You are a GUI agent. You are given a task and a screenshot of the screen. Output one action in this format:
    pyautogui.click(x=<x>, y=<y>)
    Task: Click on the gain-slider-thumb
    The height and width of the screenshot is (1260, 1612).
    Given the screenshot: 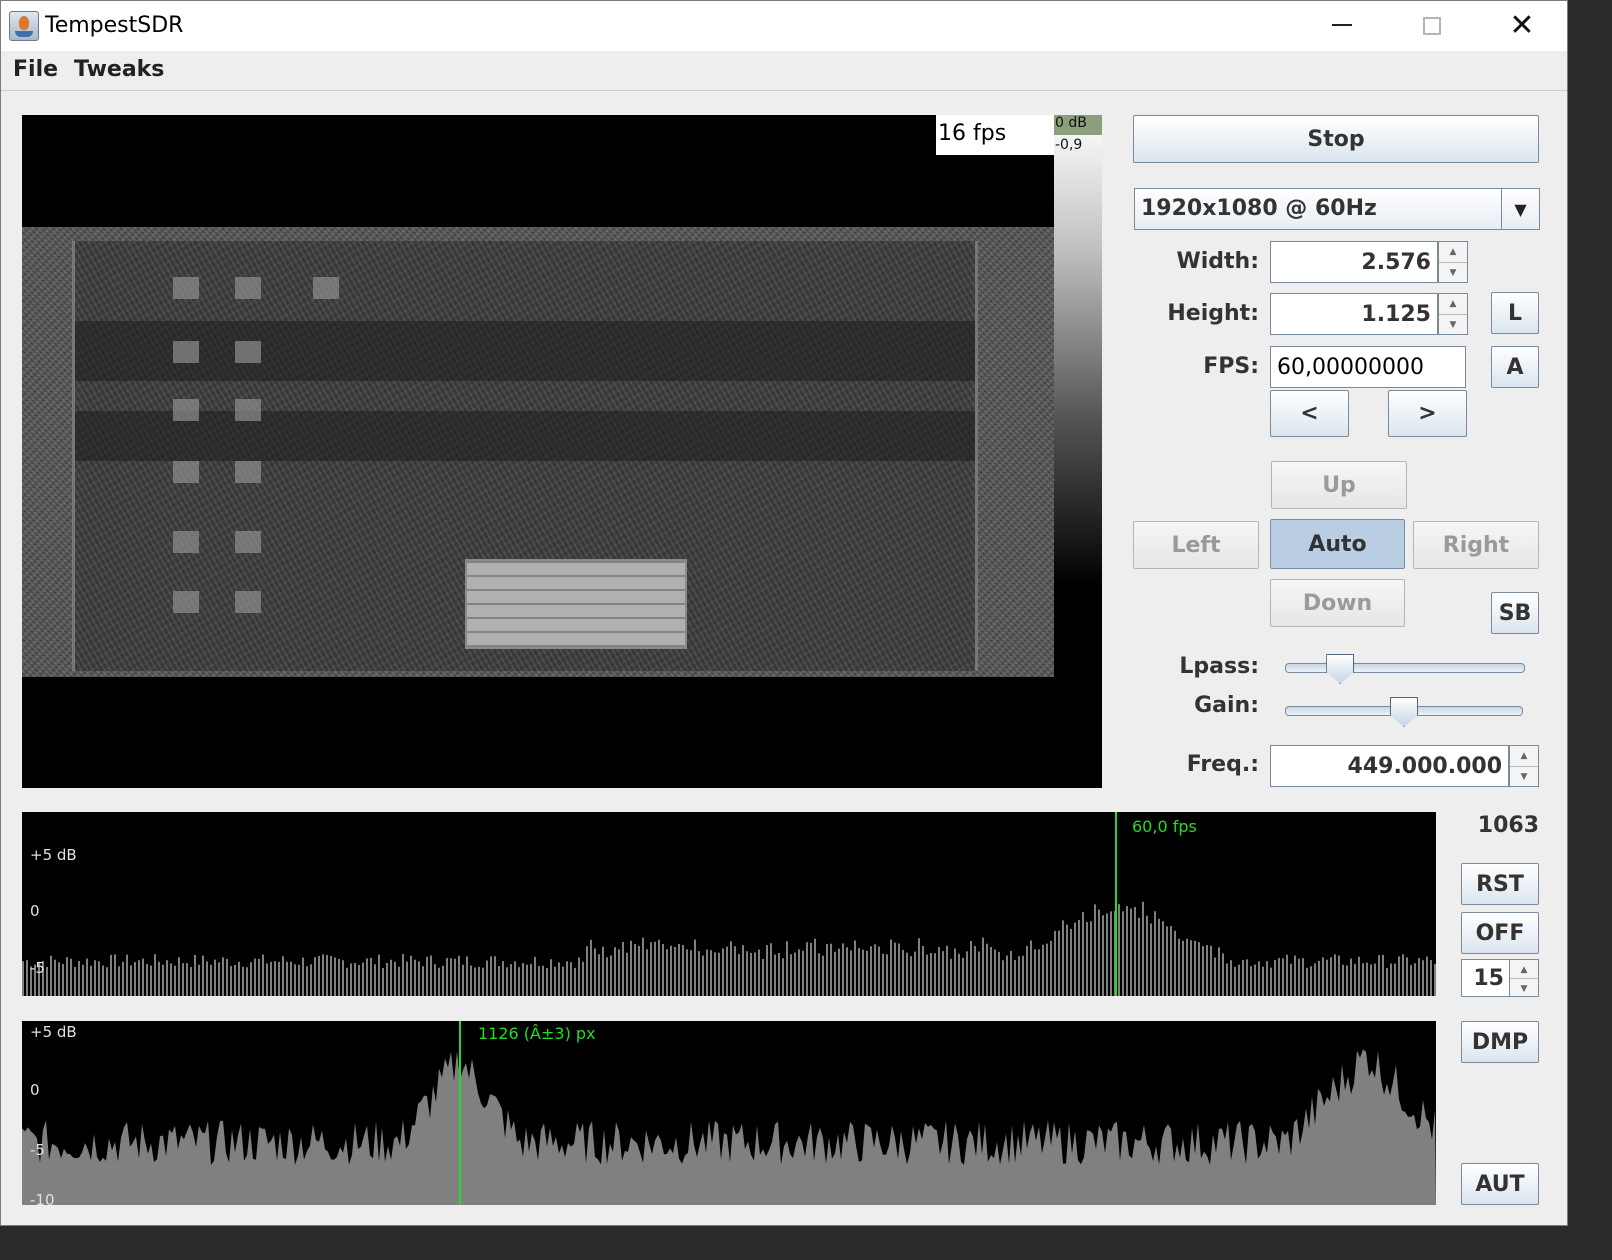 What is the action you would take?
    pyautogui.click(x=1404, y=712)
    